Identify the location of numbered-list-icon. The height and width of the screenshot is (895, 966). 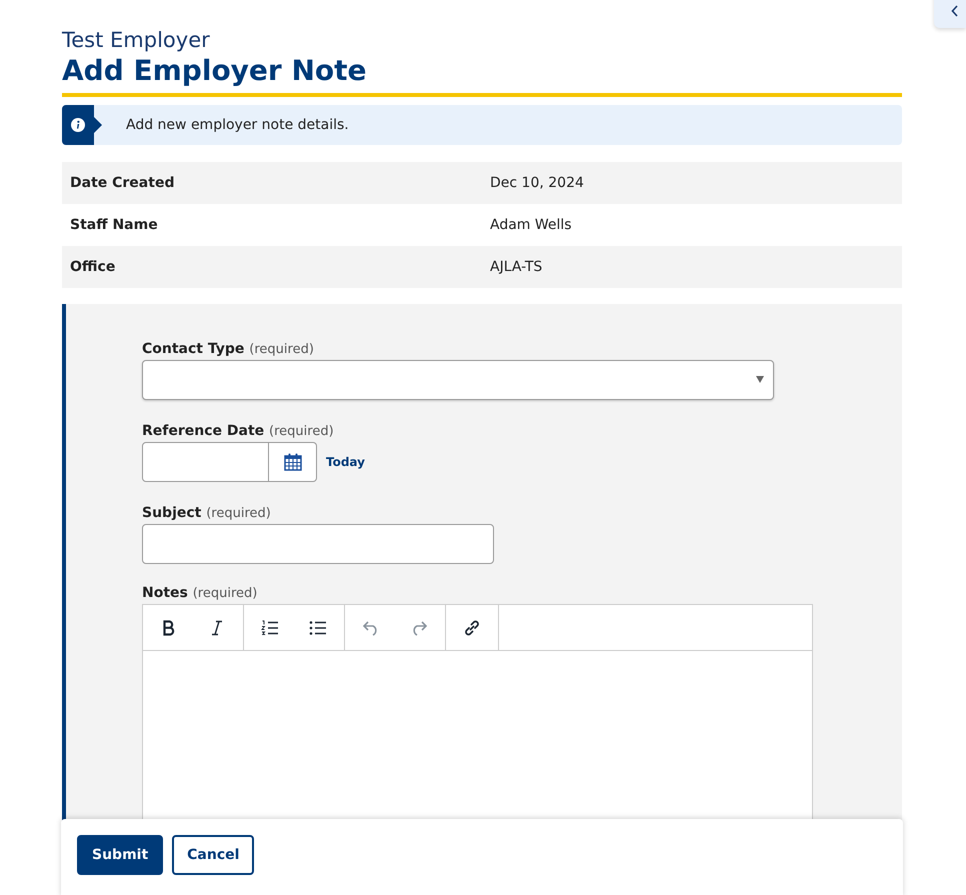
(270, 628).